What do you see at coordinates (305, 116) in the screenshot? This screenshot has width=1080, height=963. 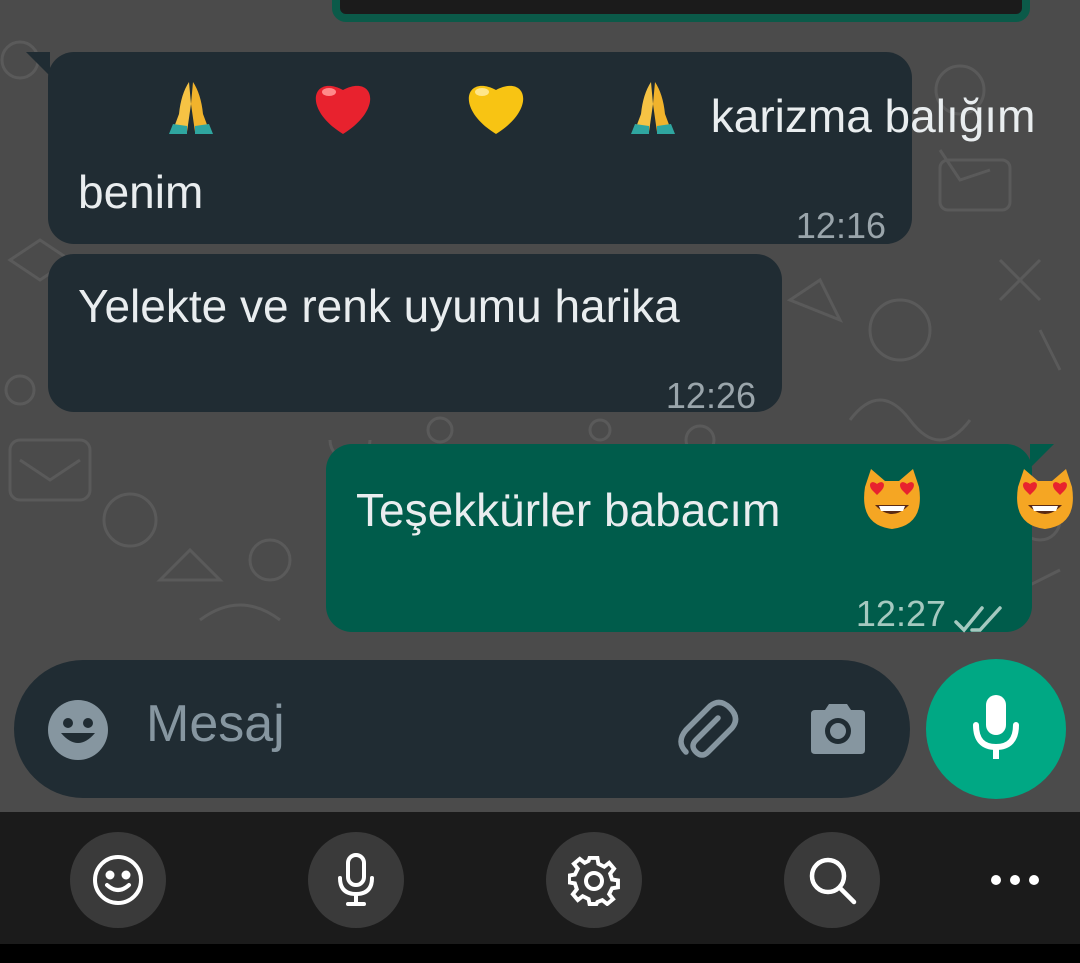 I see `red-heart-emoji` at bounding box center [305, 116].